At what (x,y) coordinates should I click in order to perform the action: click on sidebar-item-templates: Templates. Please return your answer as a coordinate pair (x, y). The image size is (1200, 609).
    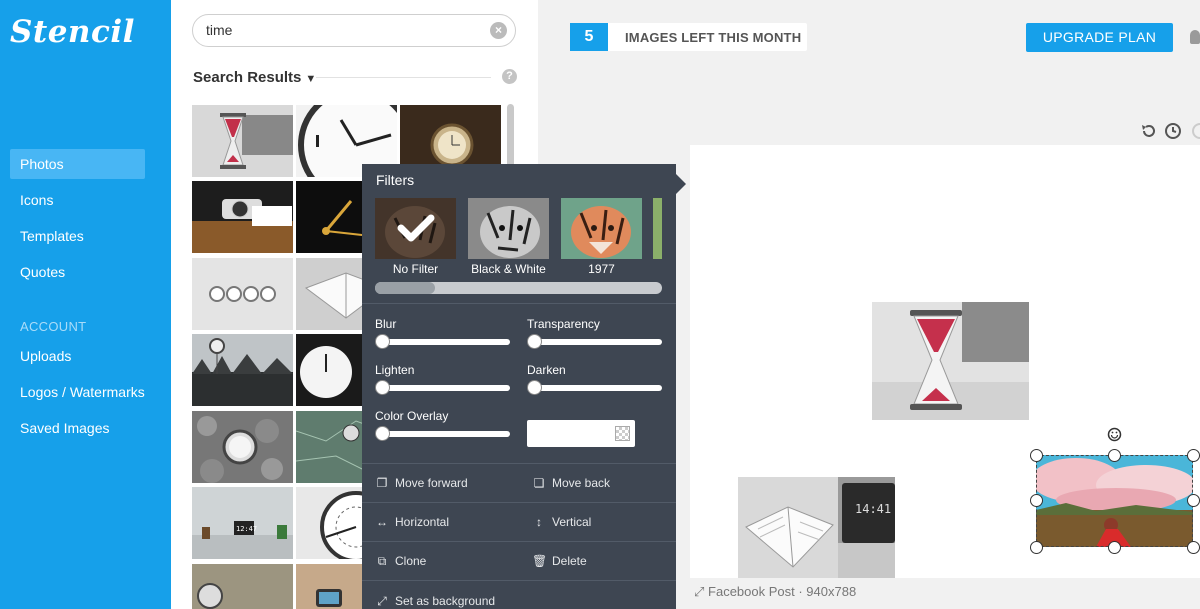
    Looking at the image, I should click on (77, 236).